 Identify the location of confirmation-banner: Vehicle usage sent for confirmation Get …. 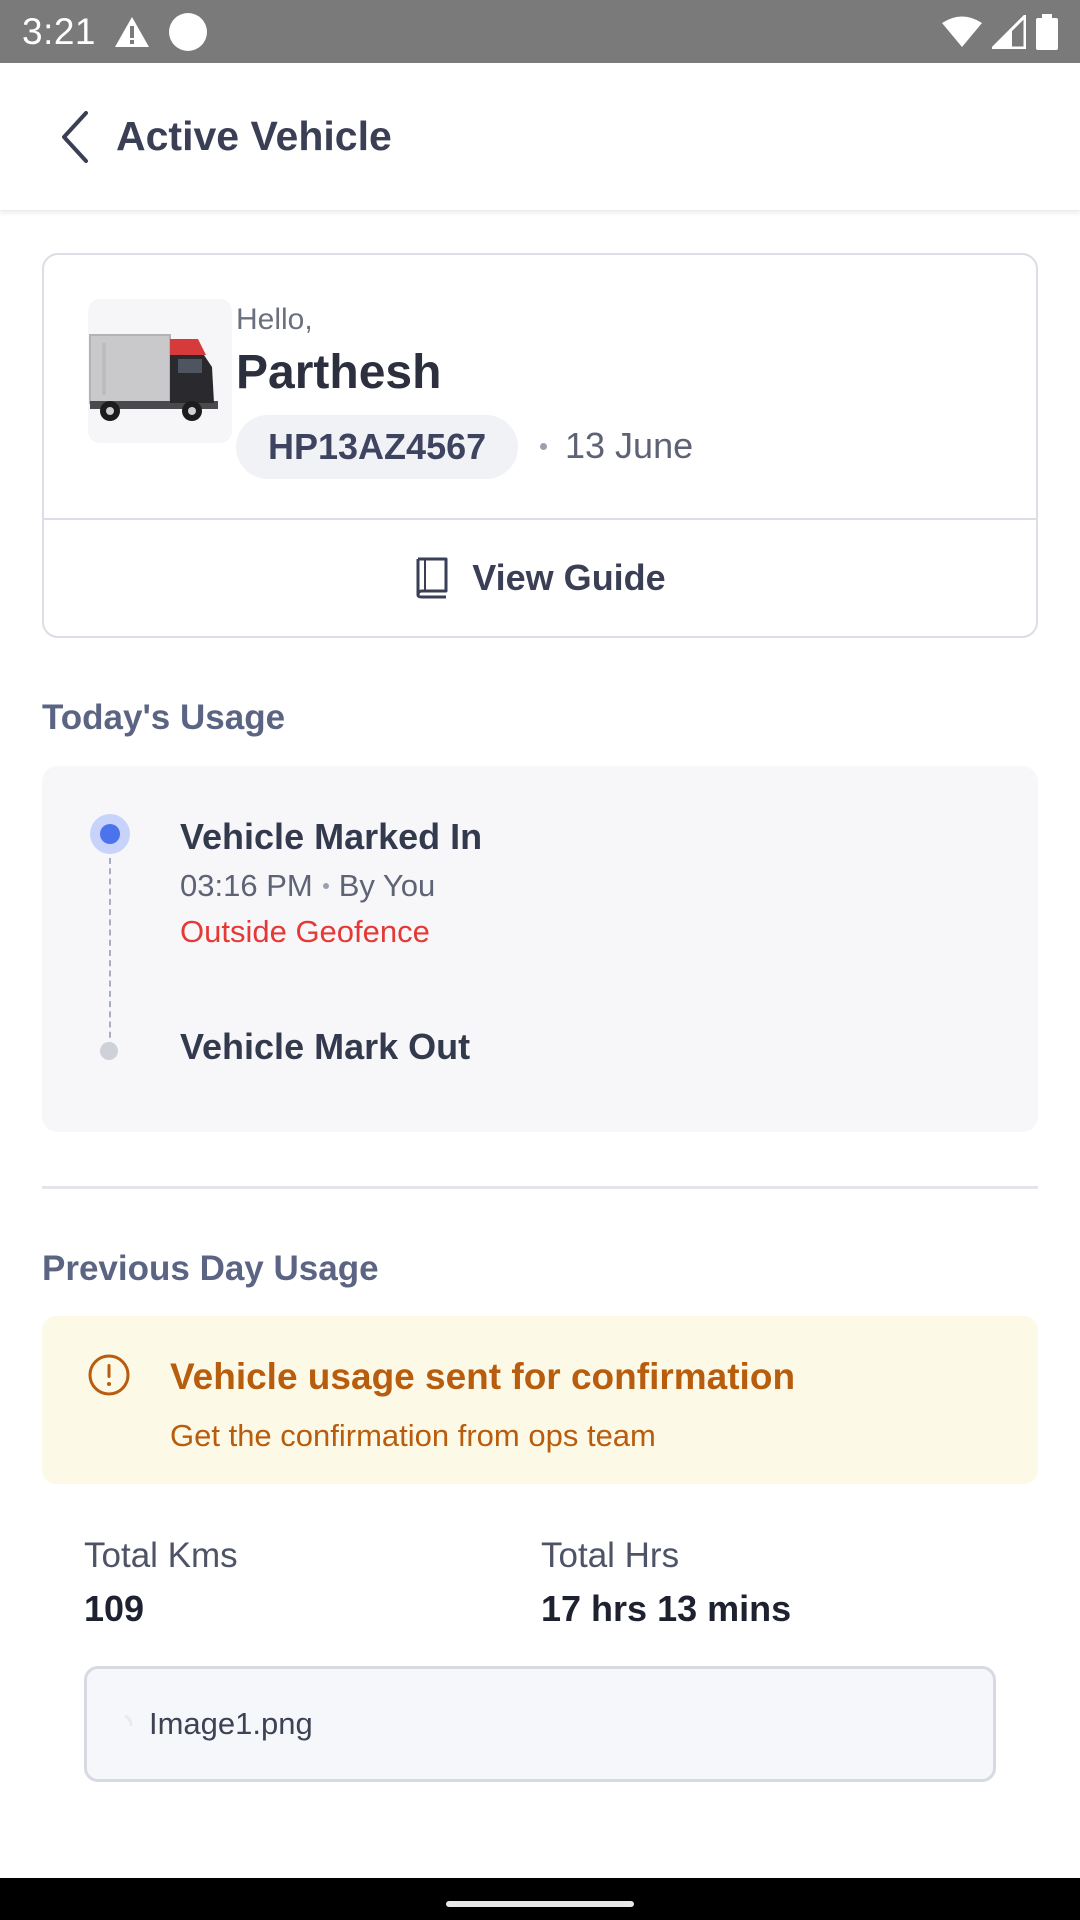
(540, 1400).